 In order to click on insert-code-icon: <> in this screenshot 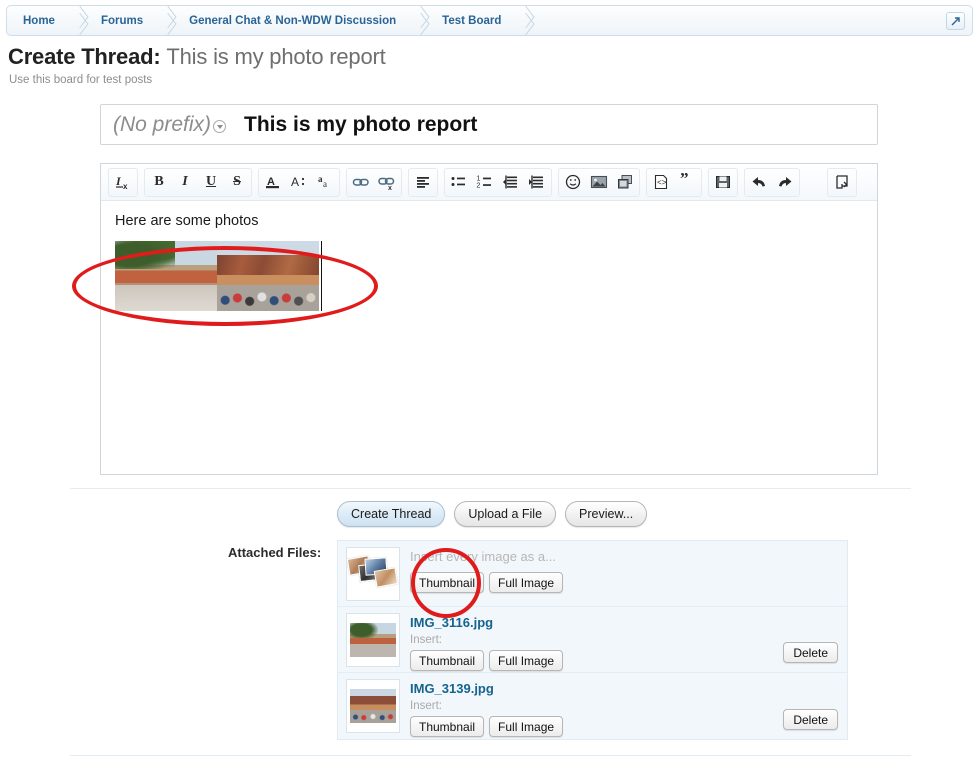, I will do `click(661, 182)`.